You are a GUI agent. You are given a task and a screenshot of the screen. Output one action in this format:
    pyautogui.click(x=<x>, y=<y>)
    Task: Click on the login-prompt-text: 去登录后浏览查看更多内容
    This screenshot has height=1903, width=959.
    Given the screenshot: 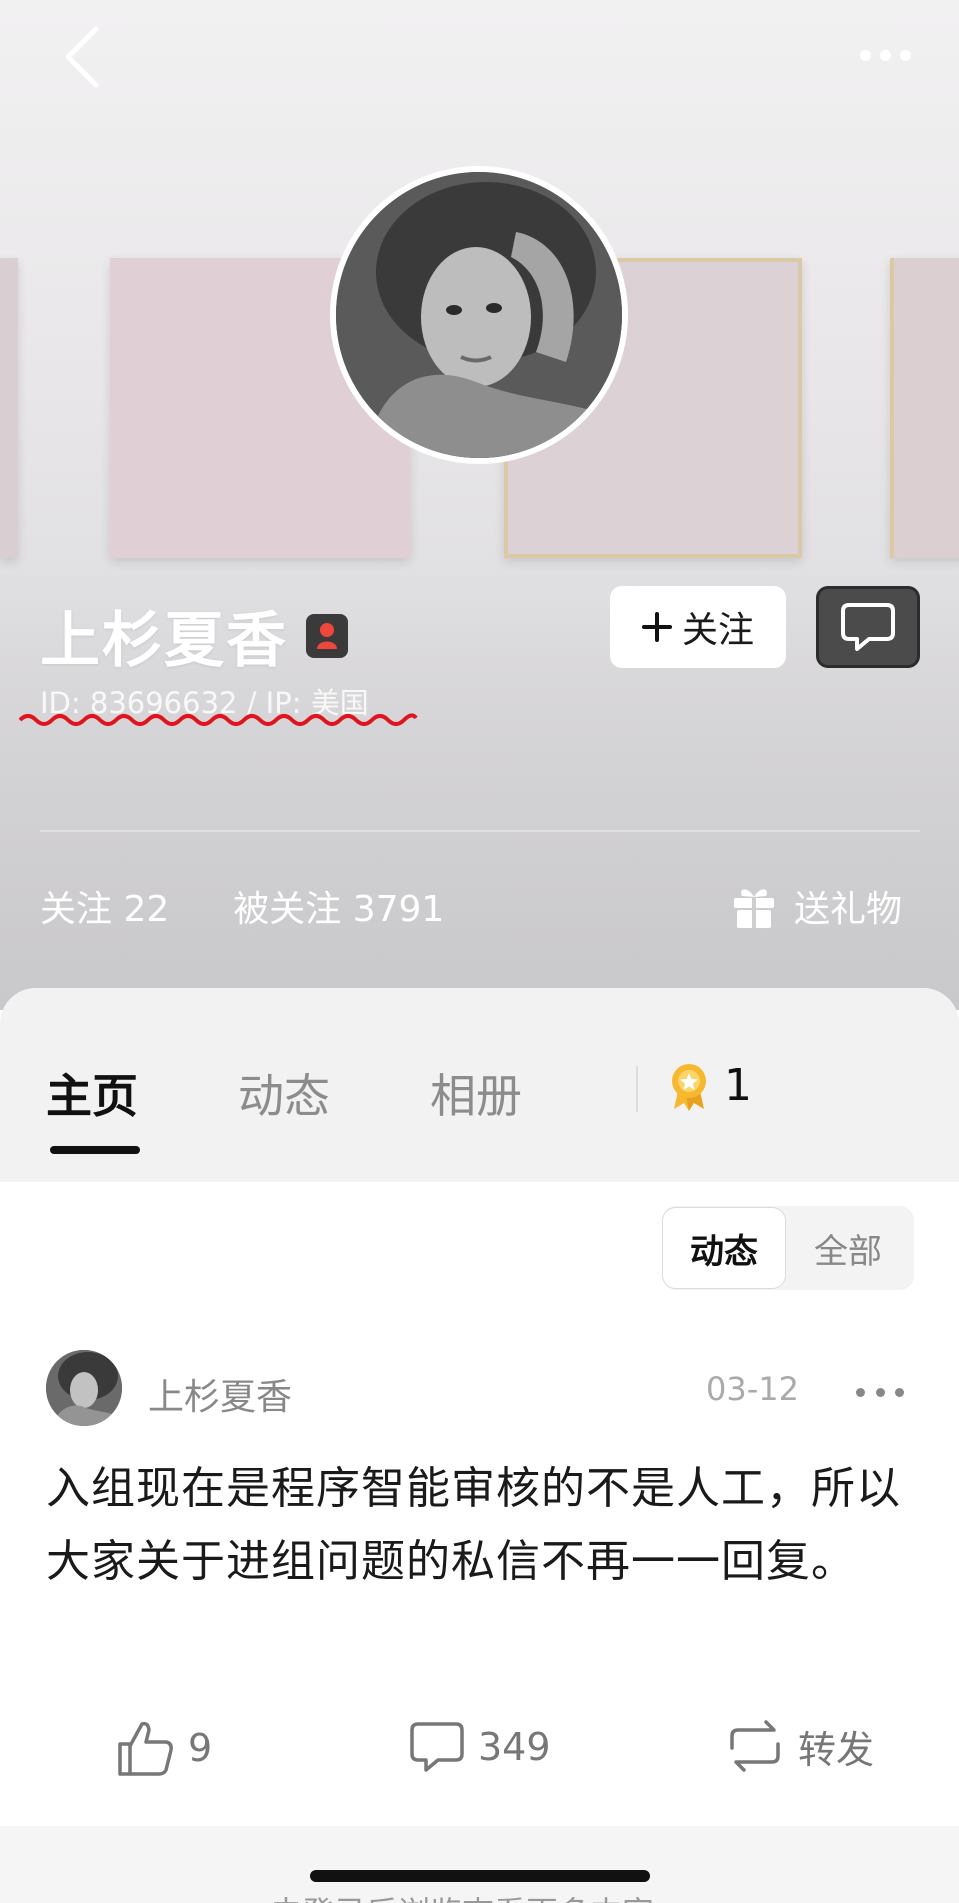 What is the action you would take?
    pyautogui.click(x=462, y=1895)
    